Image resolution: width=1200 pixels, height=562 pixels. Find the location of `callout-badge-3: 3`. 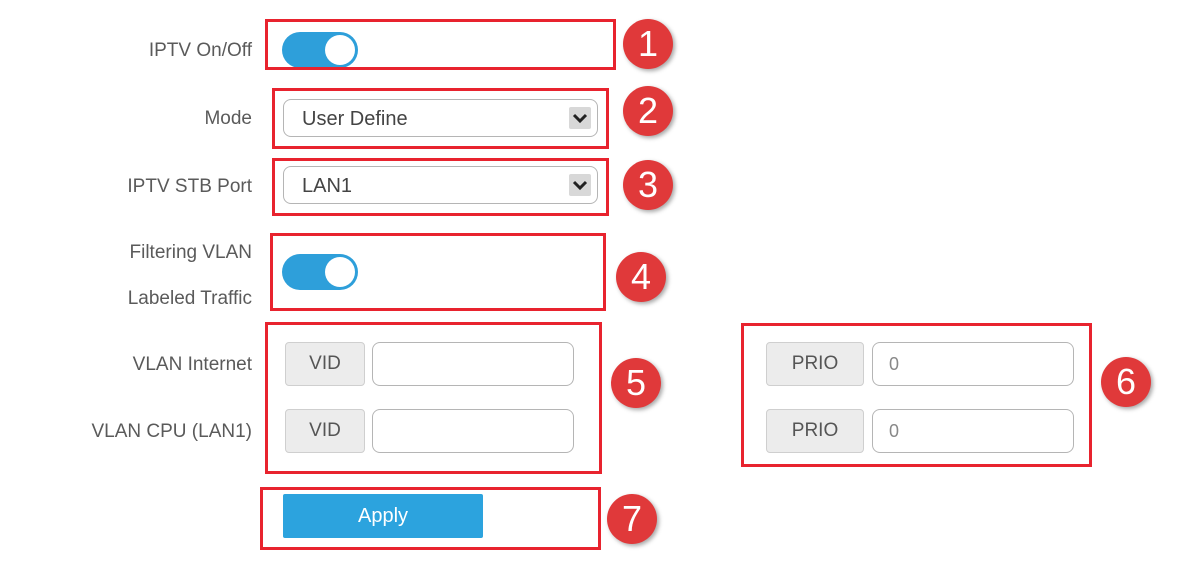

callout-badge-3: 3 is located at coordinates (648, 185).